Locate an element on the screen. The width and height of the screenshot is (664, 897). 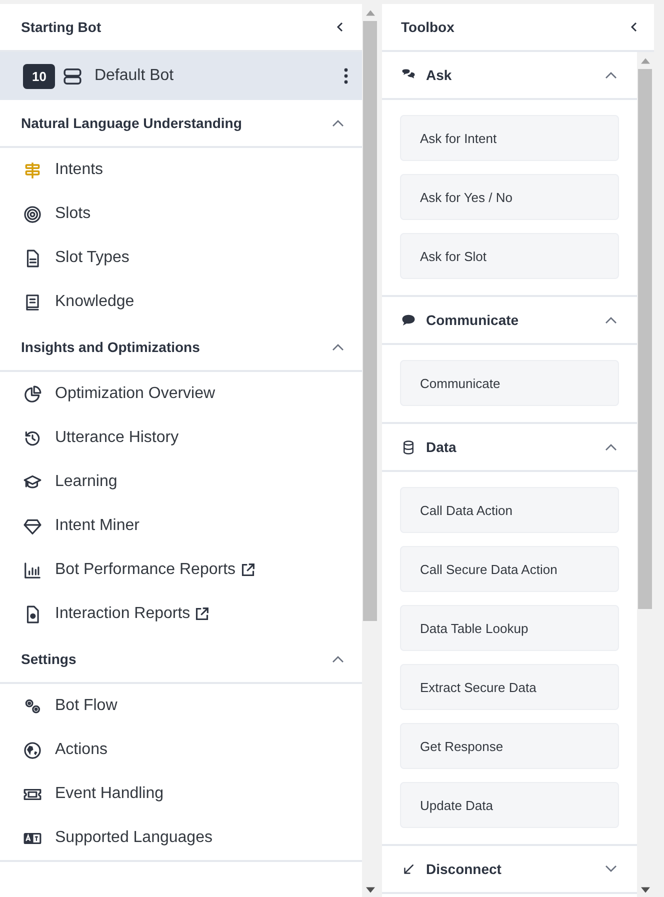
section-title: Insights and Optimizations is located at coordinates (111, 347).